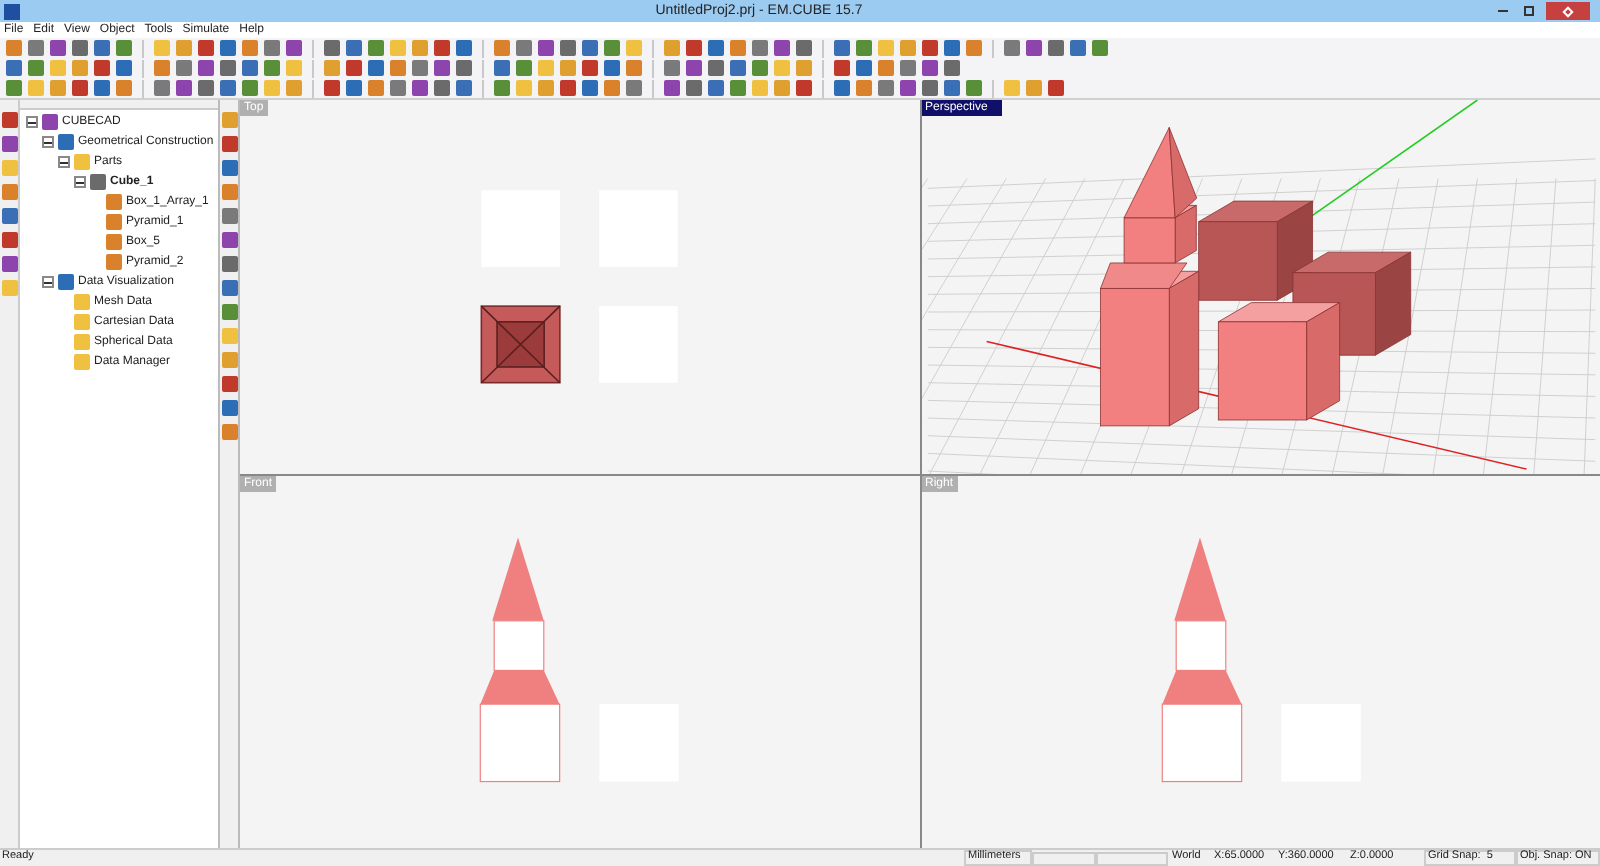  I want to click on app-icon, so click(12, 11).